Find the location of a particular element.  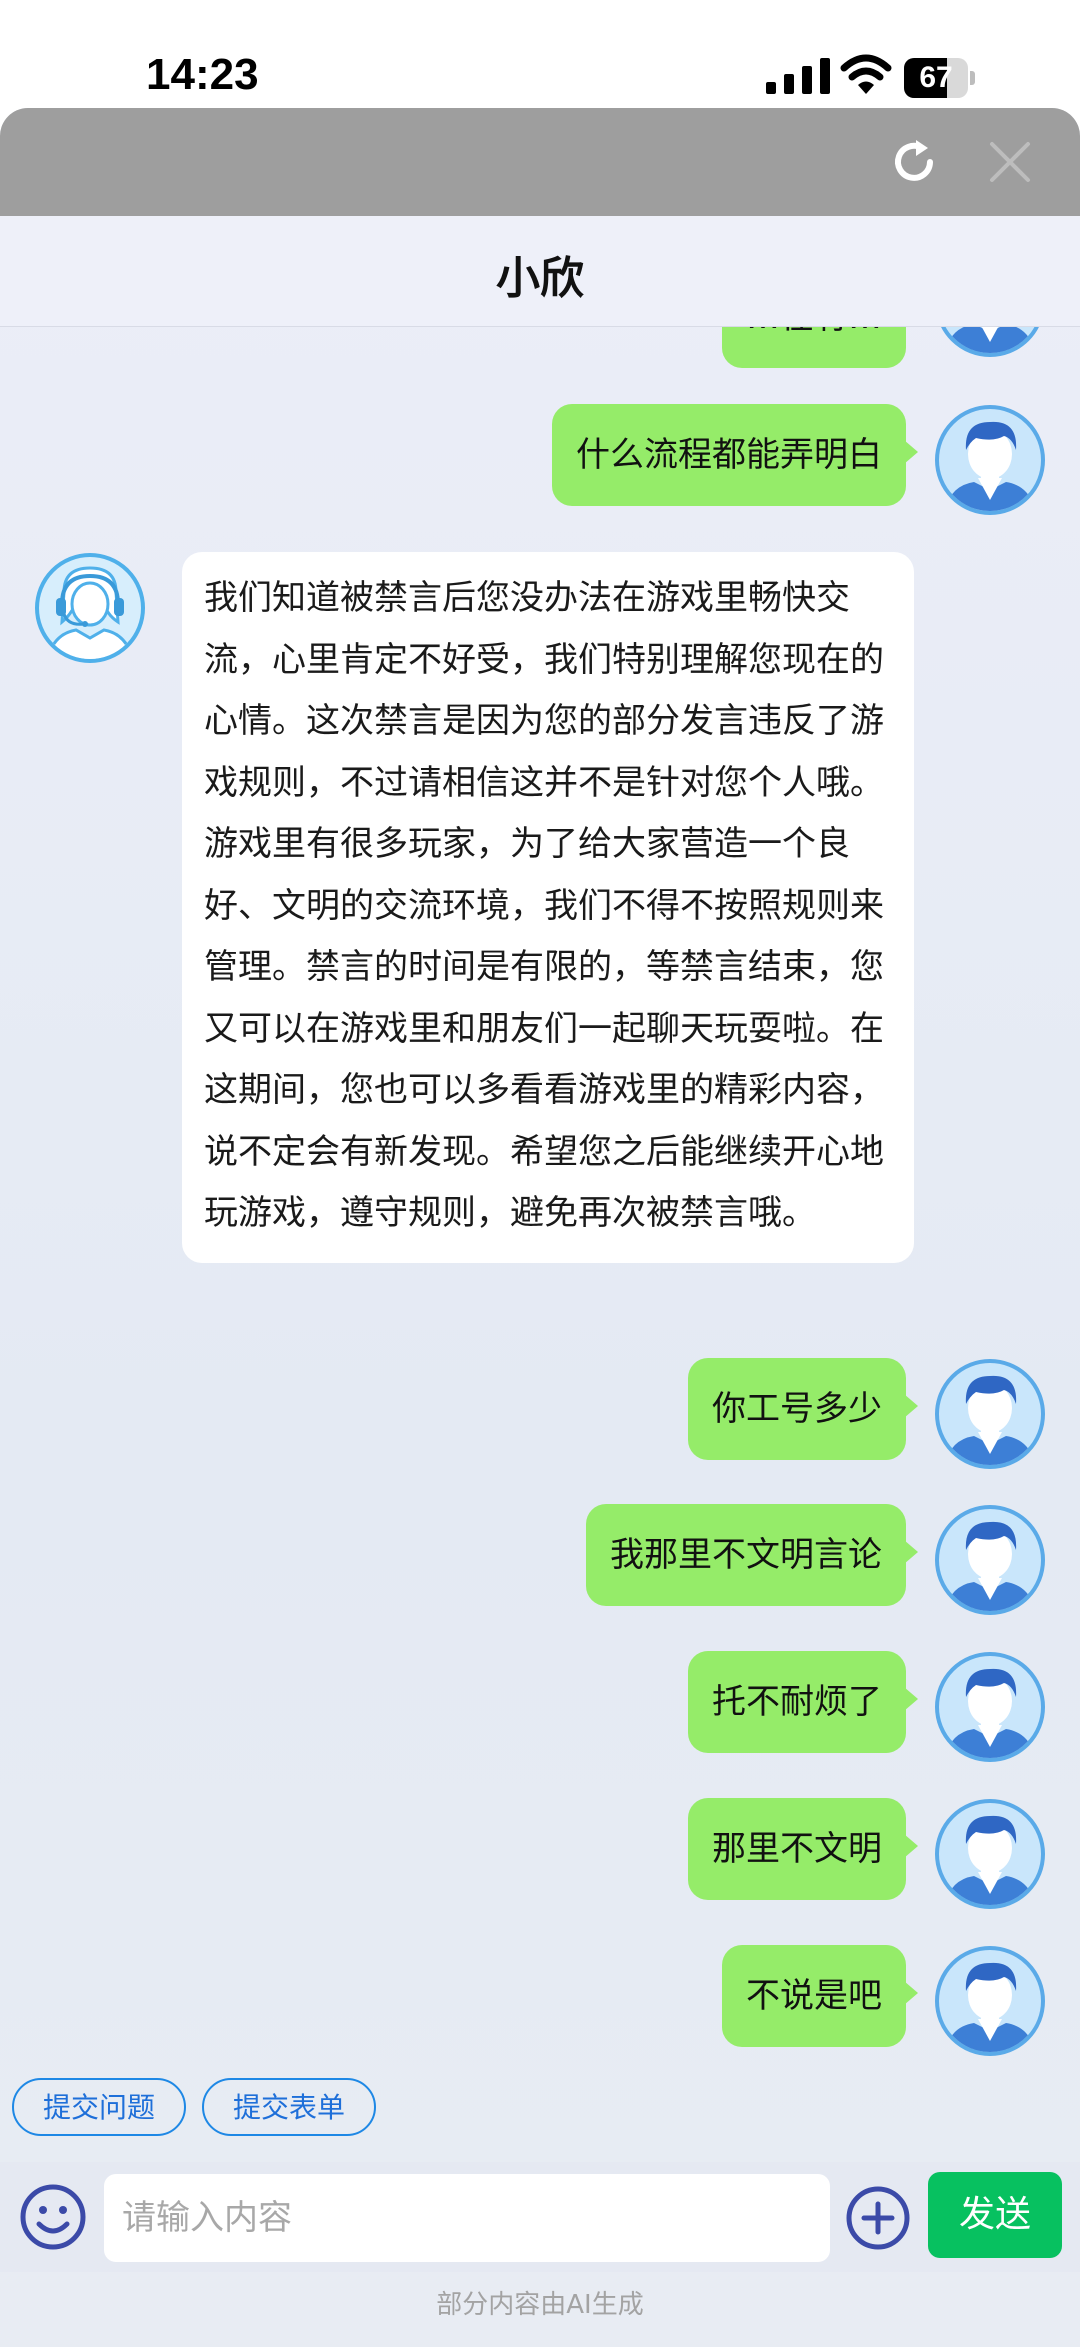

user-message: 托不耐烦了 is located at coordinates (803, 1702).